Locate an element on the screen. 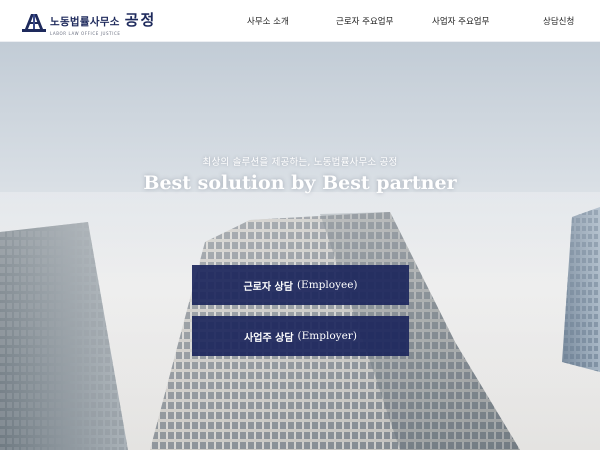 The image size is (600, 450). scales-logo-icon is located at coordinates (34, 22).